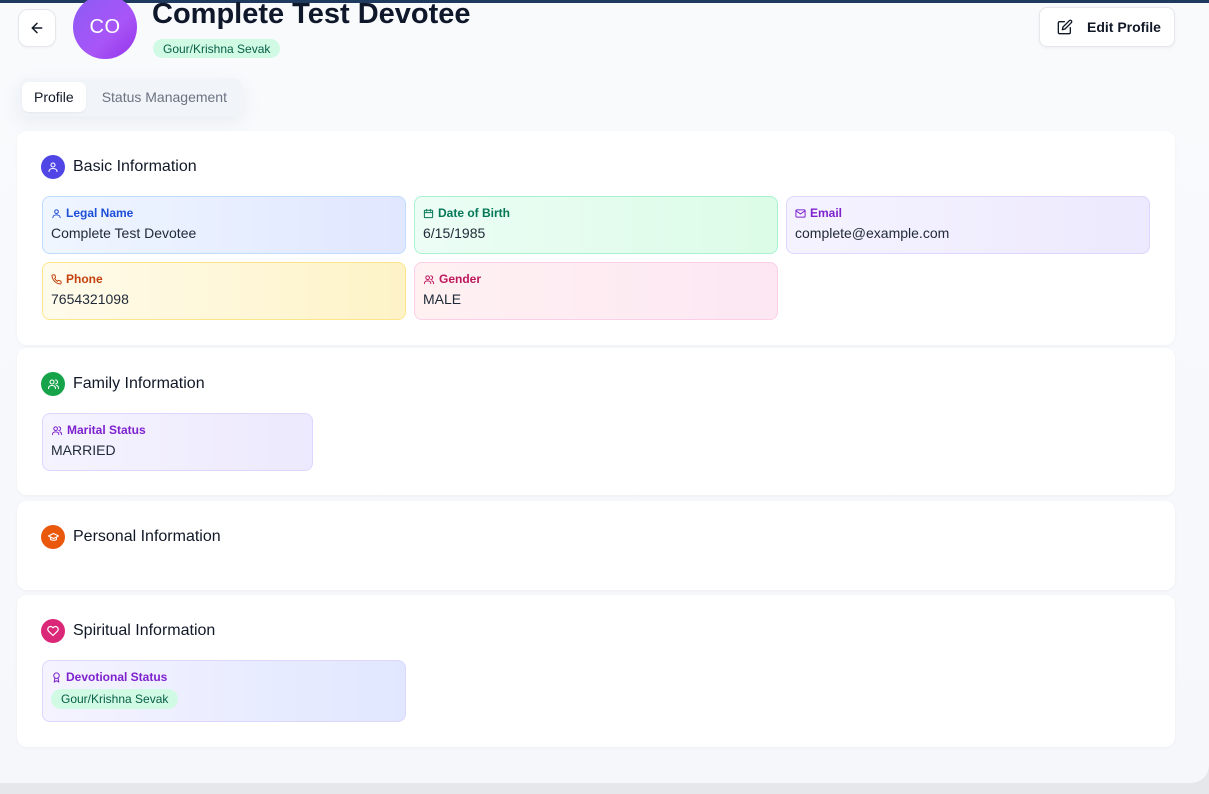 This screenshot has height=794, width=1209. I want to click on avatar: CO, so click(105, 29).